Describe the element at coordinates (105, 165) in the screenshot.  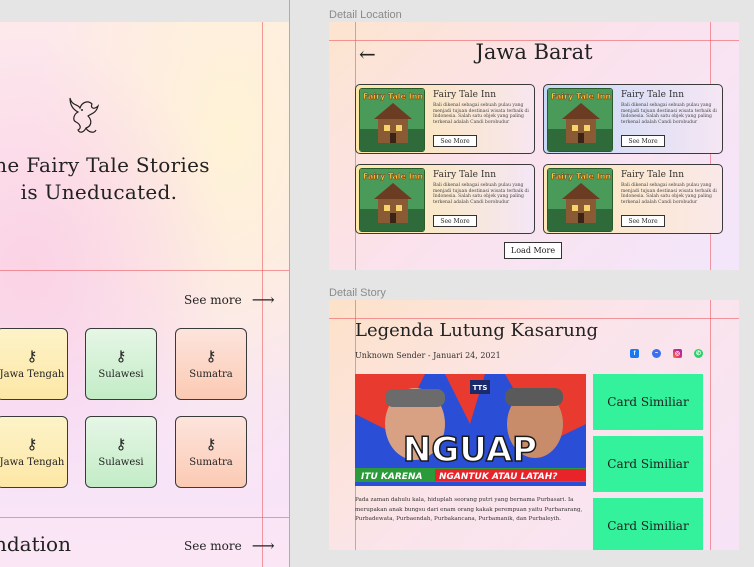
I see `hero-title-line: me Fairy Tale Stories` at that location.